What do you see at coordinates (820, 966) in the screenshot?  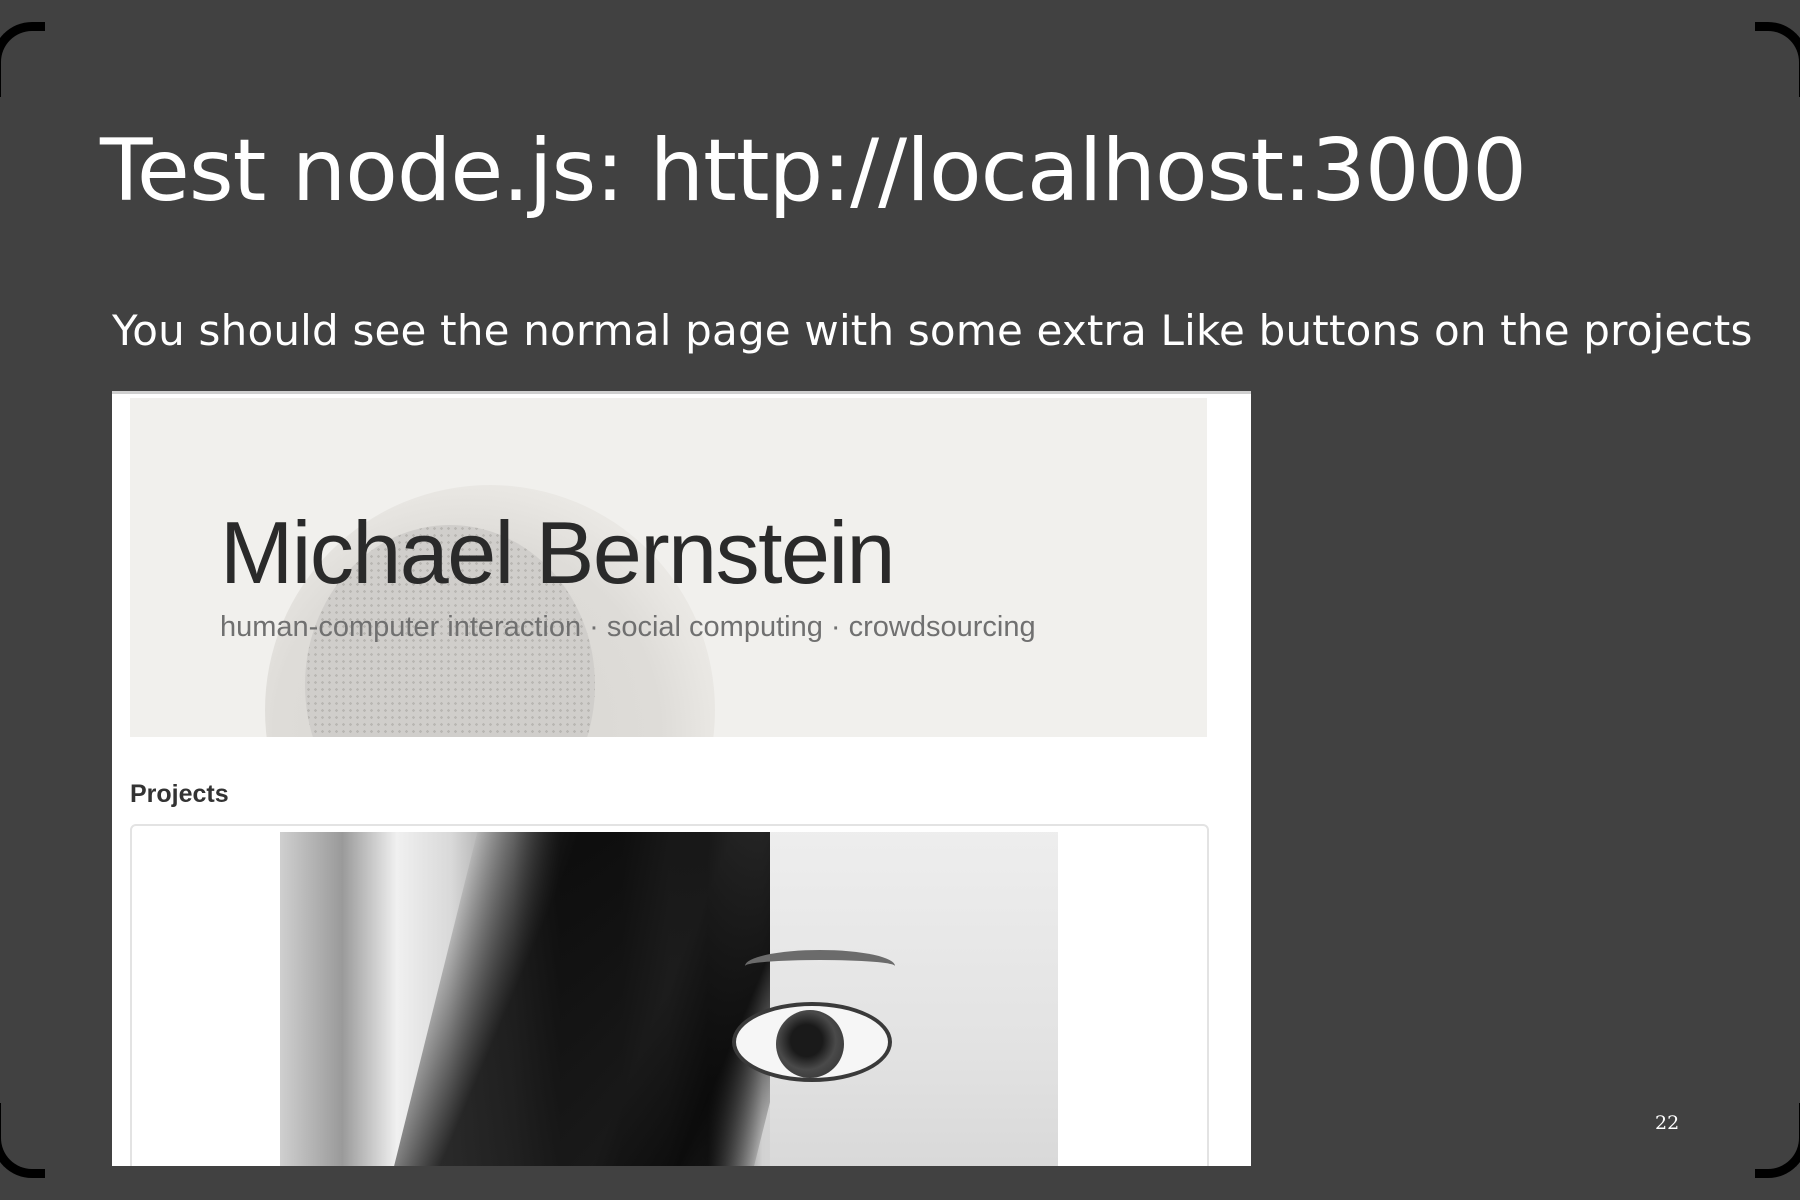 I see `project-image-eyebrow` at bounding box center [820, 966].